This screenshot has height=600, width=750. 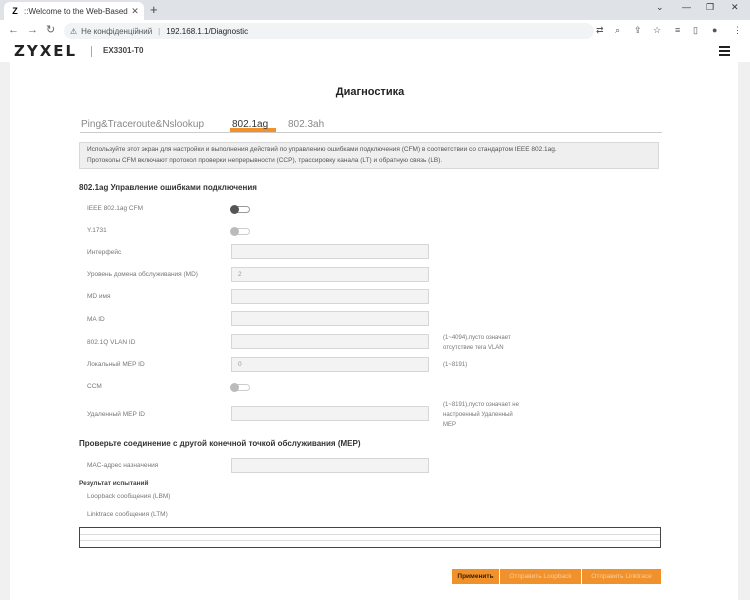 I want to click on ccm-toggle, so click(x=240, y=387).